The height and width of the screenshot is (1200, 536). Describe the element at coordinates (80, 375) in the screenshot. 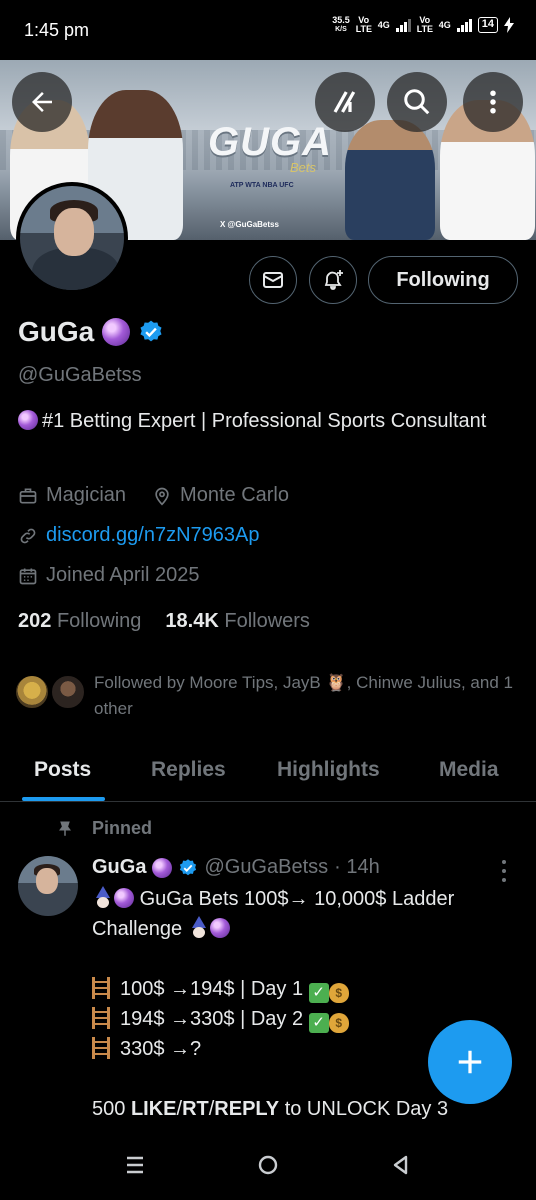

I see `profile-handle: @GuGaBetss` at that location.